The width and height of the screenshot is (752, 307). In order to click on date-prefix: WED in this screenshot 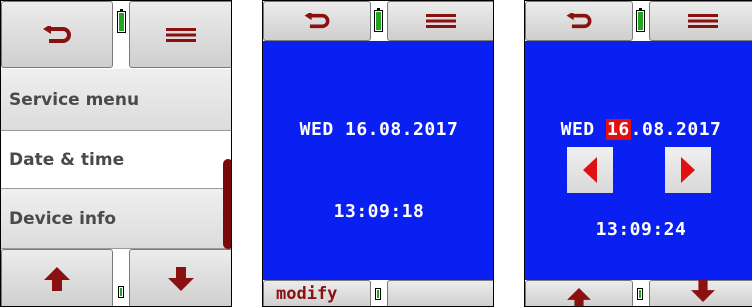, I will do `click(583, 129)`.